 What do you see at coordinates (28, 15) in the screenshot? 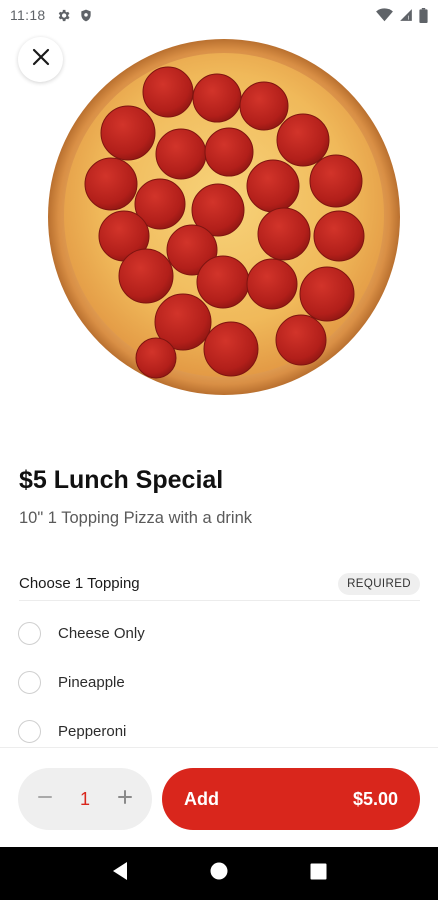
I see `status-time: 11:18` at bounding box center [28, 15].